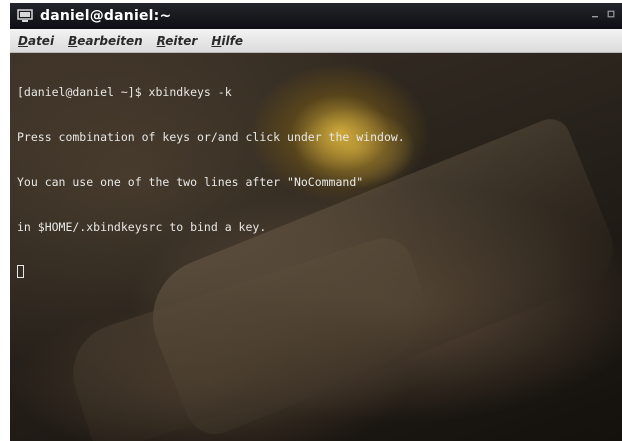 The width and height of the screenshot is (622, 441). Describe the element at coordinates (142, 227) in the screenshot. I see `terminal-line: in $HOME/.xbindkeysrc to bind a key.` at that location.